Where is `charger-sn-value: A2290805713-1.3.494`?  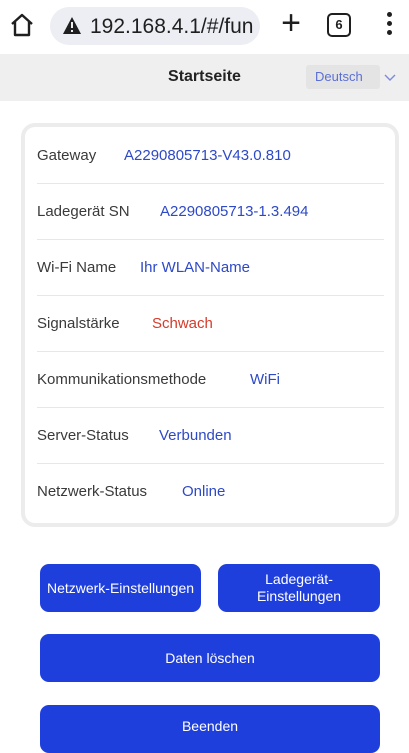 charger-sn-value: A2290805713-1.3.494 is located at coordinates (234, 211).